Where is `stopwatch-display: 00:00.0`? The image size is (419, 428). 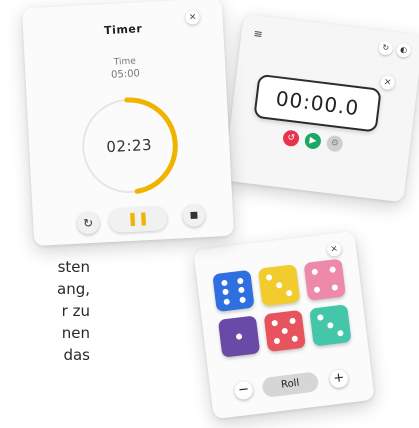 stopwatch-display: 00:00.0 is located at coordinates (317, 103).